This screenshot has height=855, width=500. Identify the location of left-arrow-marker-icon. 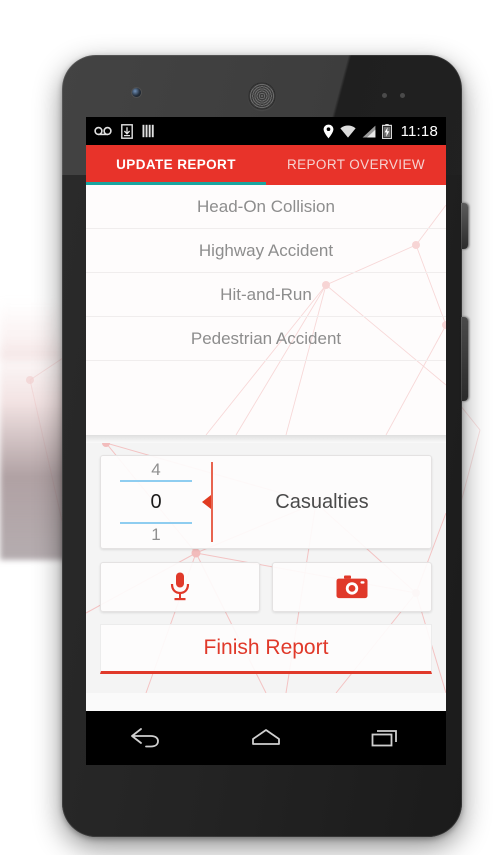
(206, 502).